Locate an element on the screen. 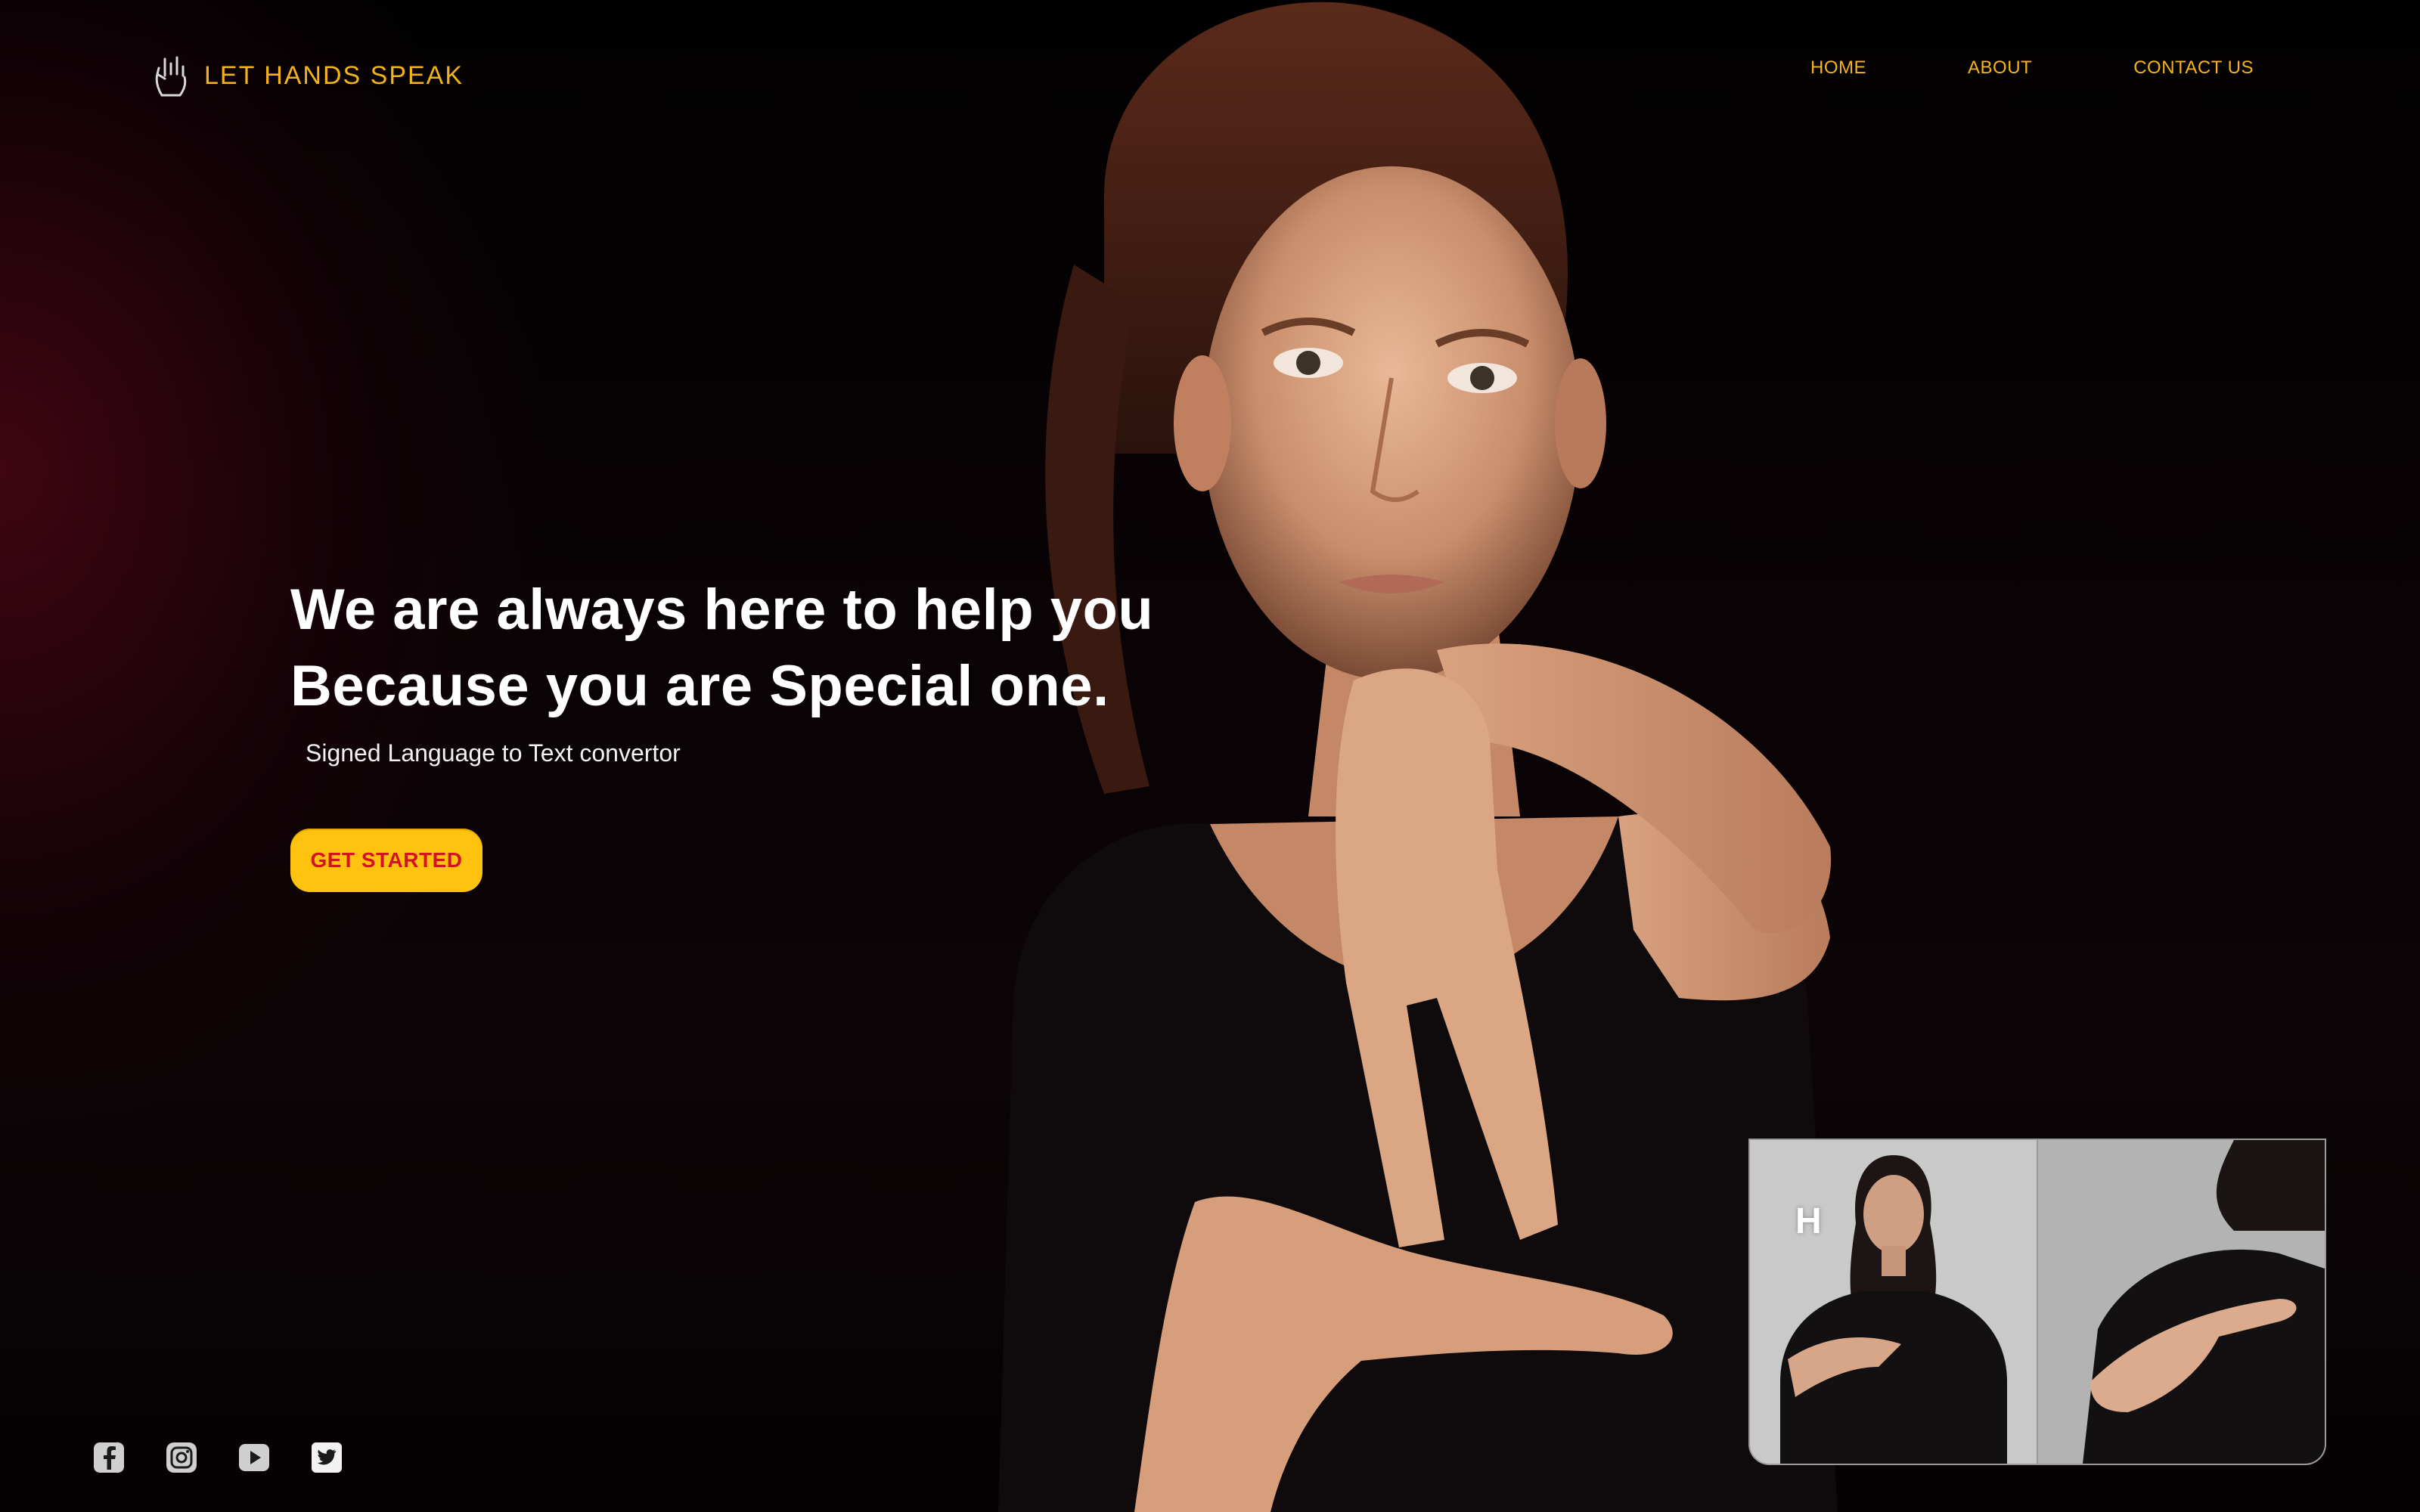  hero-title-line-1: We are always here to help you is located at coordinates (722, 610).